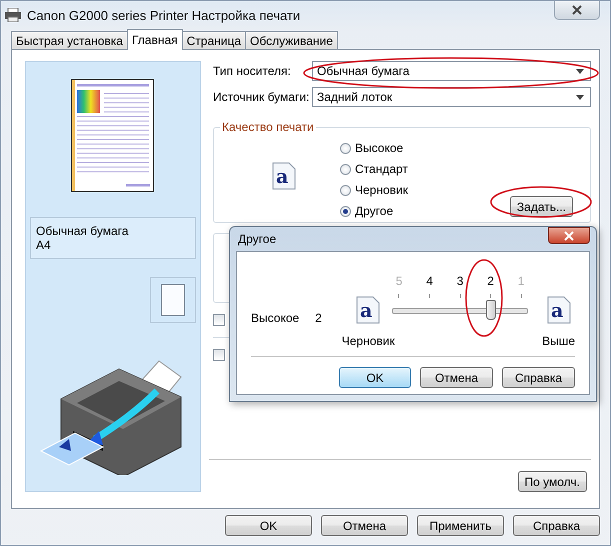 The height and width of the screenshot is (546, 611). I want to click on radio-label: Черновик, so click(381, 190).